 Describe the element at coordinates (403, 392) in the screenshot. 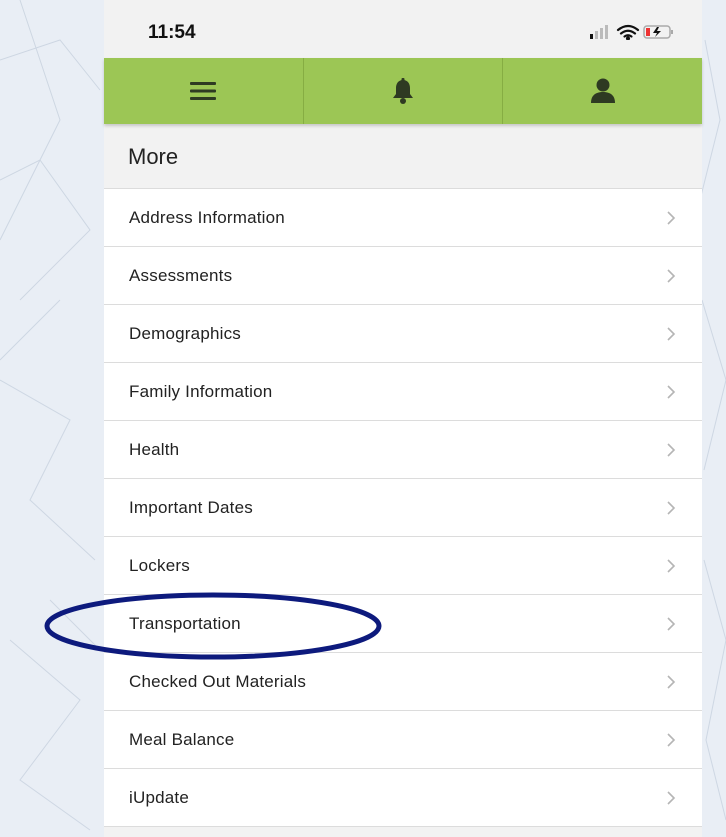

I see `menu-item-family-information: Family Information` at that location.